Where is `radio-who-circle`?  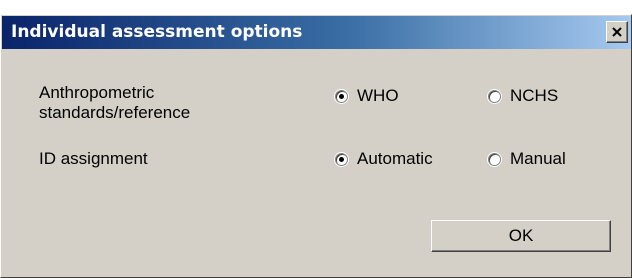
radio-who-circle is located at coordinates (341, 96).